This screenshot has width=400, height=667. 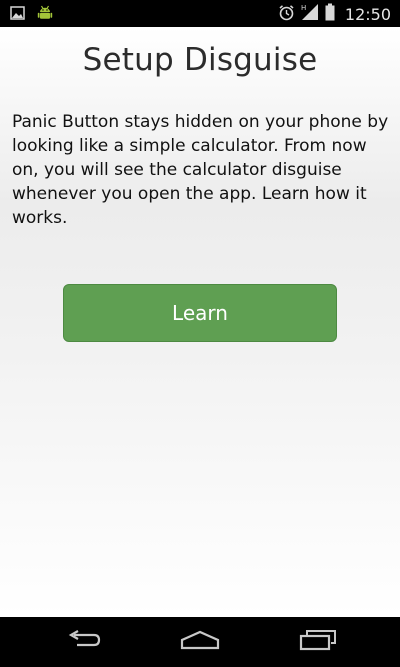 What do you see at coordinates (45, 15) in the screenshot?
I see `android-notification-icon` at bounding box center [45, 15].